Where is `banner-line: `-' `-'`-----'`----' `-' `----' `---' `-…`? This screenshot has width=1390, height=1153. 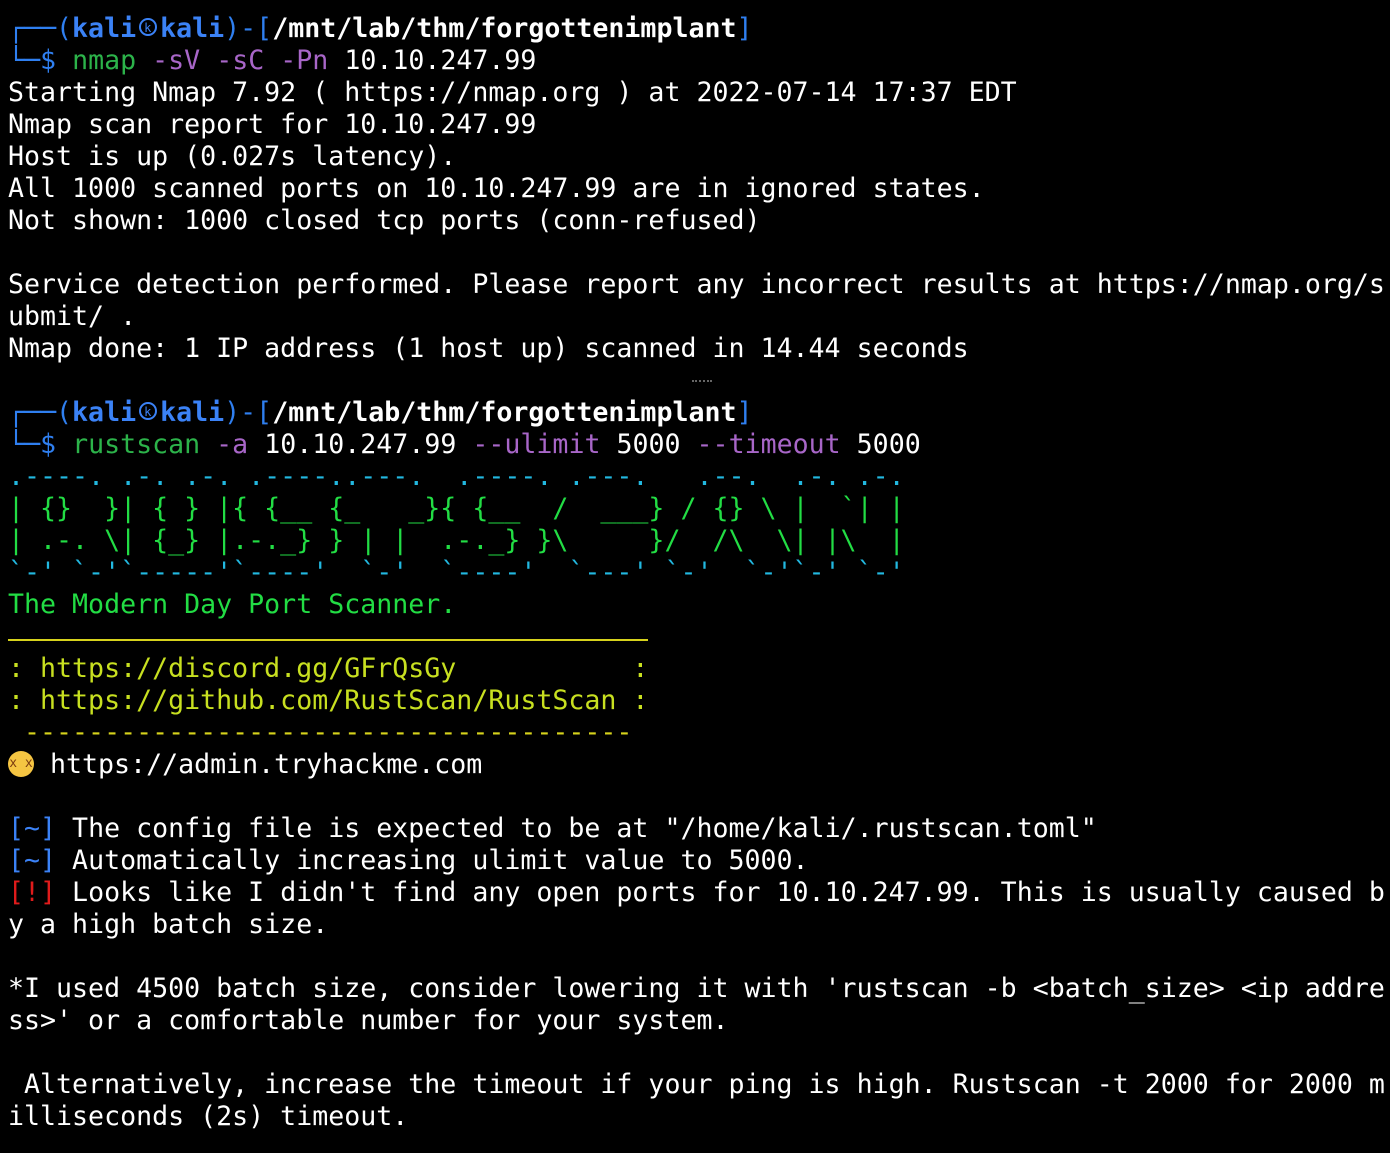
banner-line: `-' `-'`-----'`----' `-' `----' `---' `-… is located at coordinates (456, 572).